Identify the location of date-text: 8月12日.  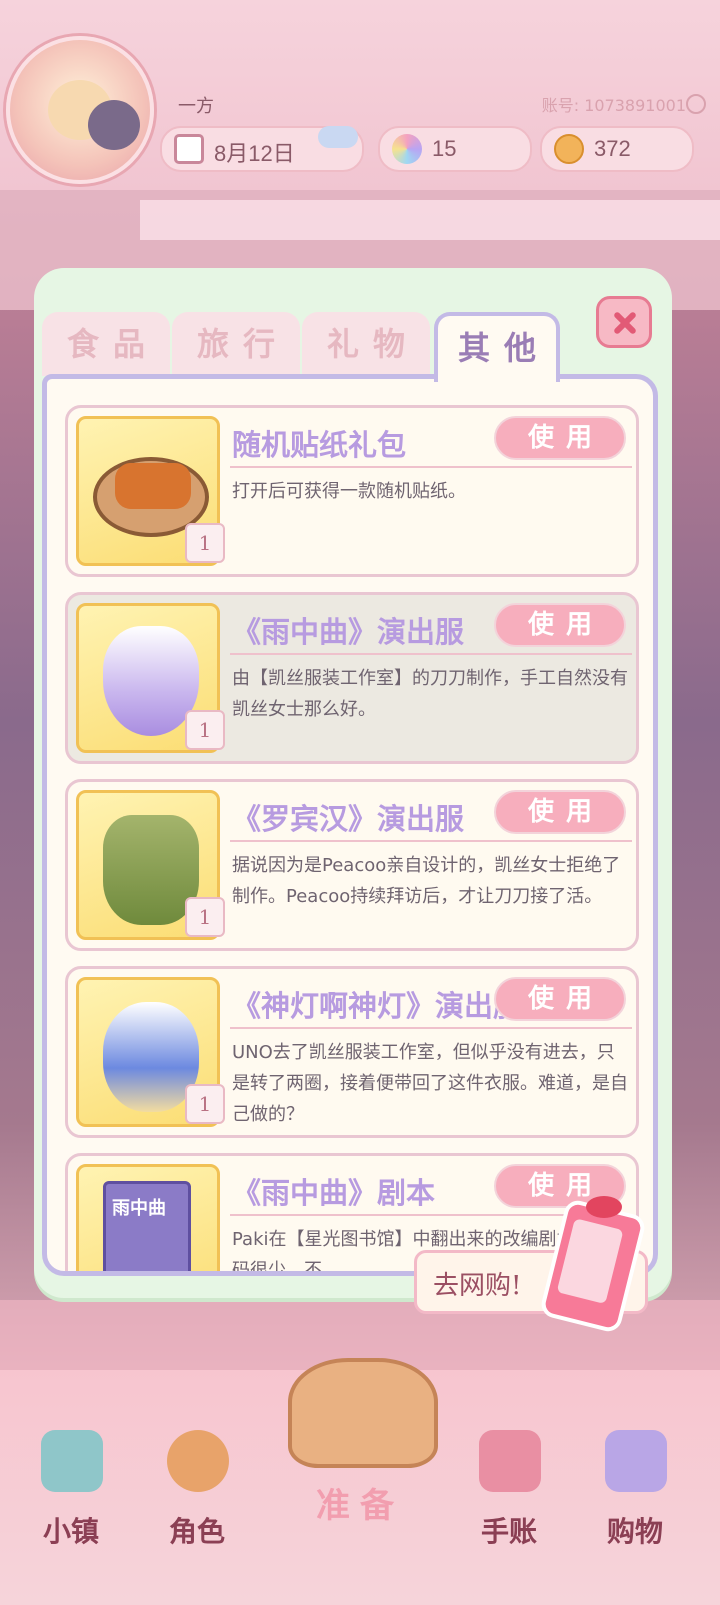
(254, 153).